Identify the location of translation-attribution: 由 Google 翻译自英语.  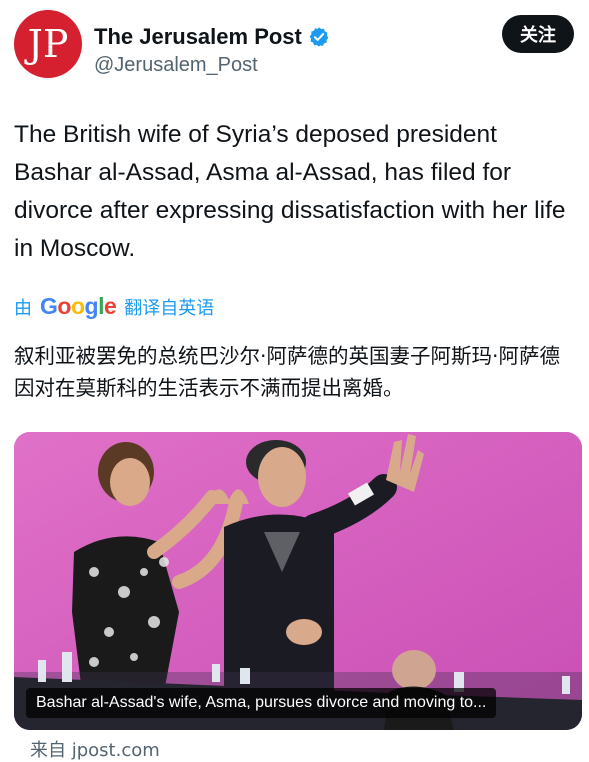
(114, 306).